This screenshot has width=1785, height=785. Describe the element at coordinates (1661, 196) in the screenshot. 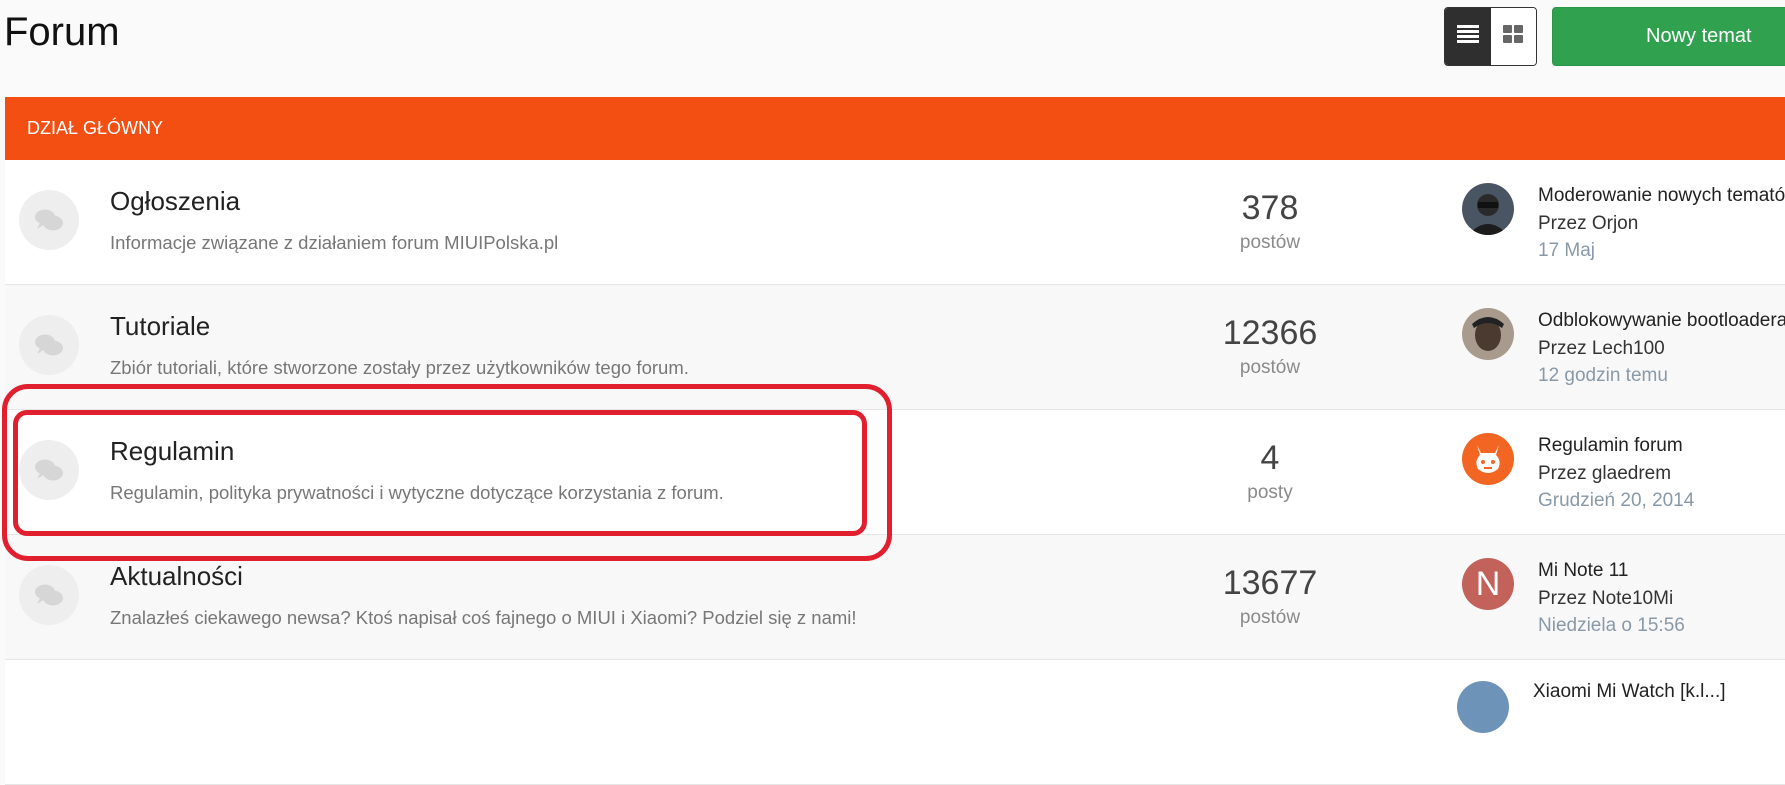

I see `last-post-title: Moderowanie nowych tematów` at that location.